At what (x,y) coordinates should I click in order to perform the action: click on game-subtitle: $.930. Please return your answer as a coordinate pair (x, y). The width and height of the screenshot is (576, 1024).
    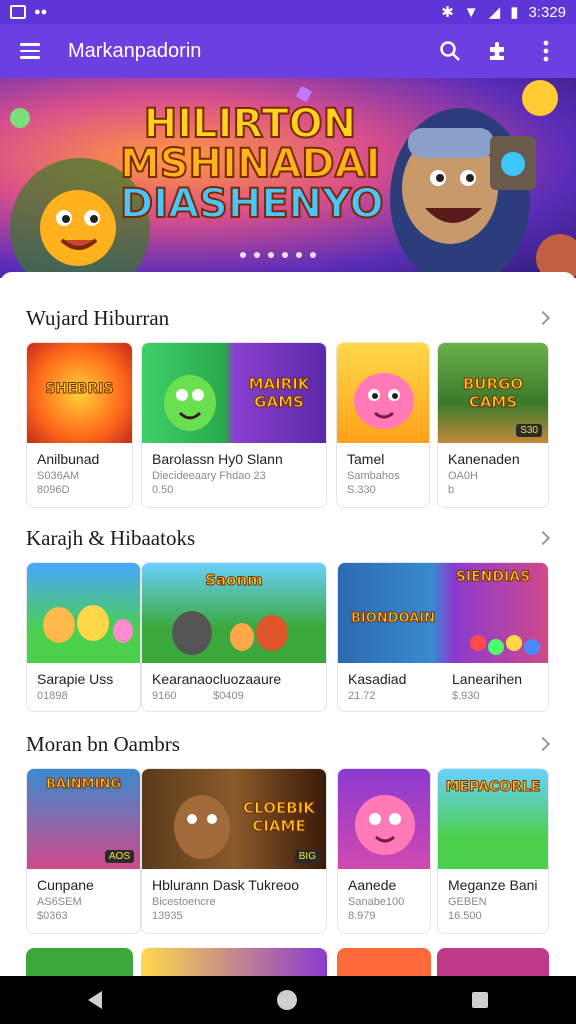
    Looking at the image, I should click on (466, 696).